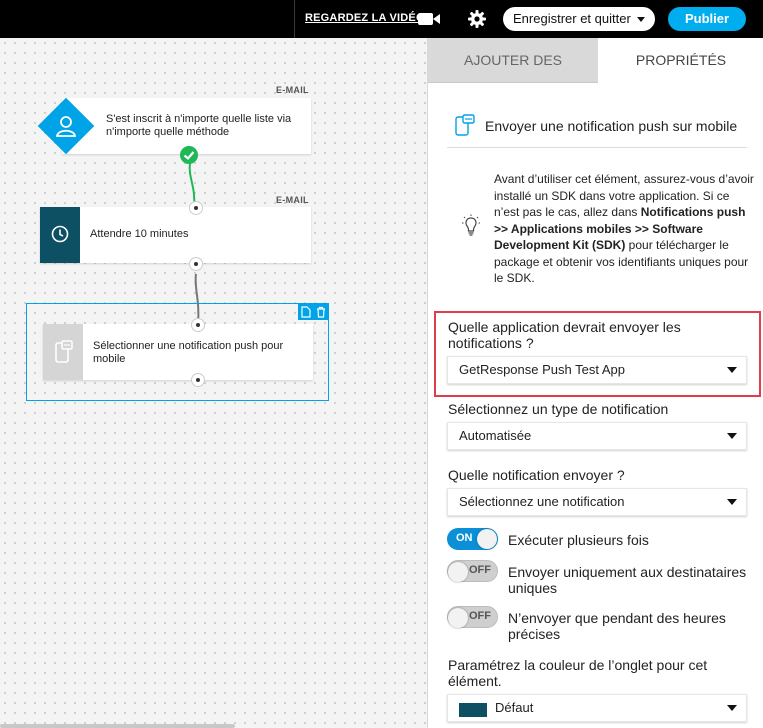 This screenshot has height=728, width=763. I want to click on check-icon, so click(189, 155).